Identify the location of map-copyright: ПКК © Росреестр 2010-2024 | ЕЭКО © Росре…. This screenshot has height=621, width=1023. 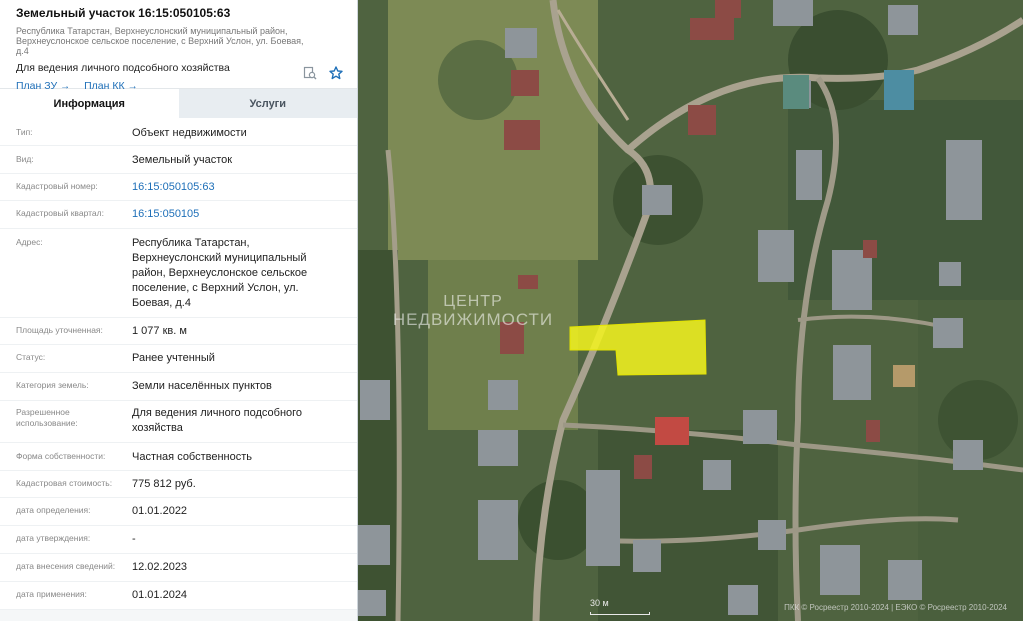
(895, 607).